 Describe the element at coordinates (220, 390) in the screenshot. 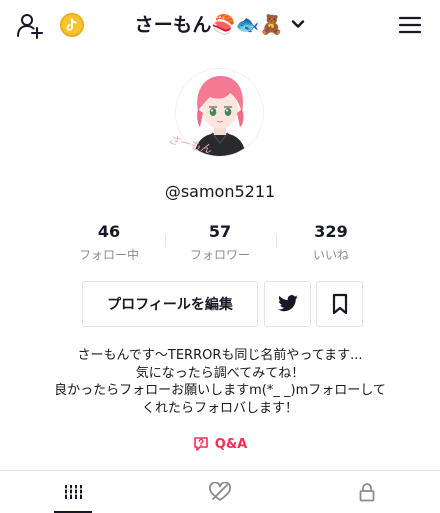

I see `bio-line: 良かったらフォローお願いしますm(*_ _)mフォローして` at that location.